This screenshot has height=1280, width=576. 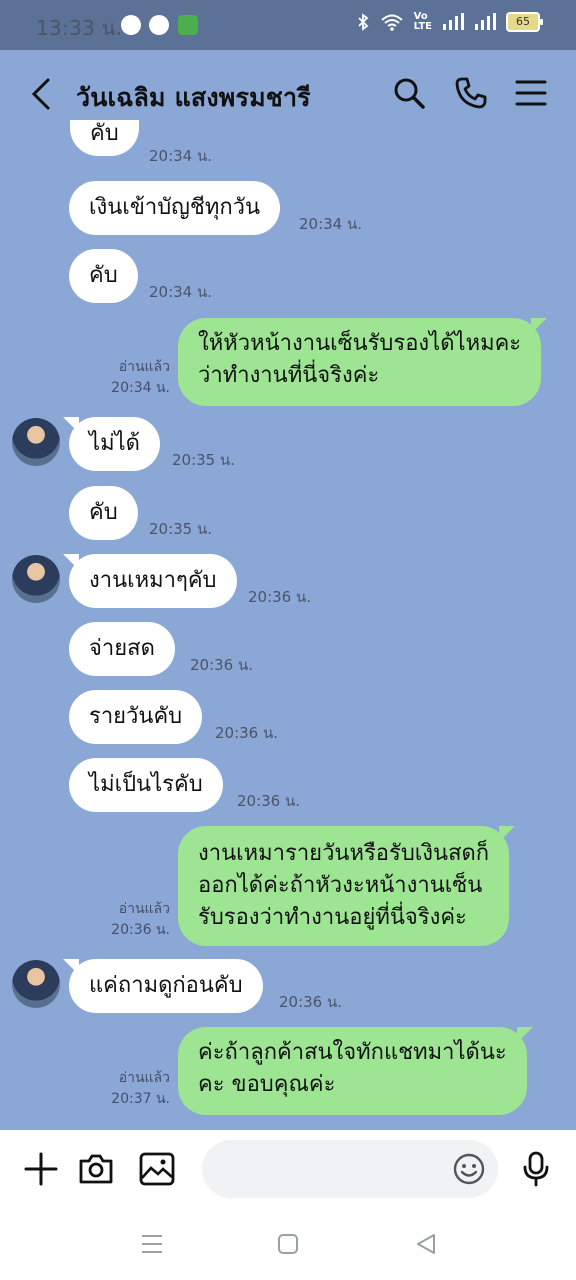 I want to click on volte-icon: Vo LTE, so click(x=422, y=21).